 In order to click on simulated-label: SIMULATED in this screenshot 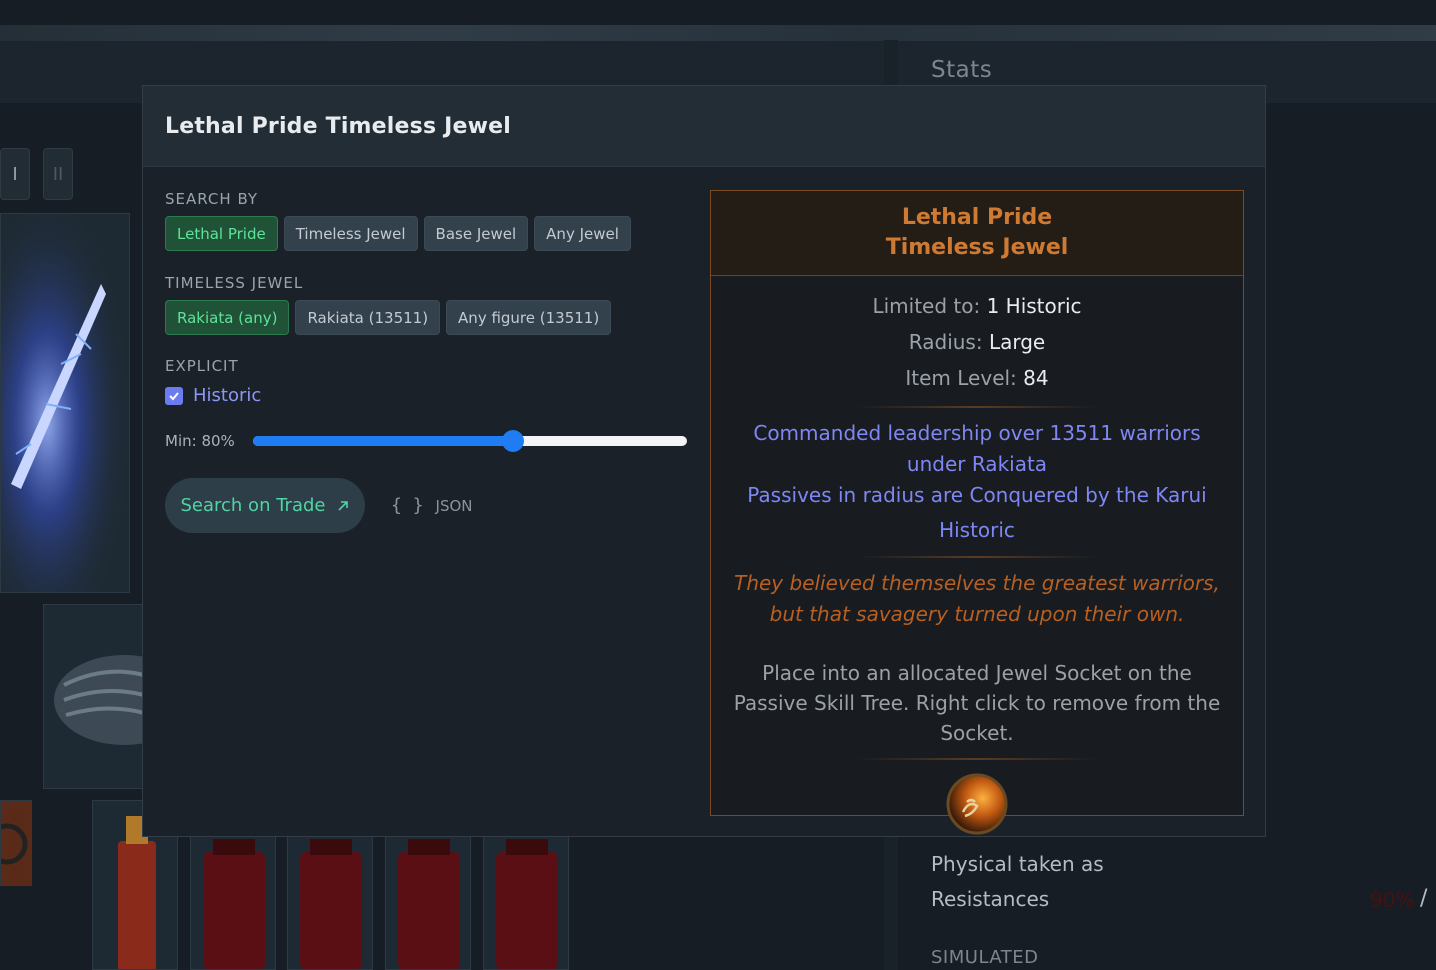, I will do `click(985, 957)`.